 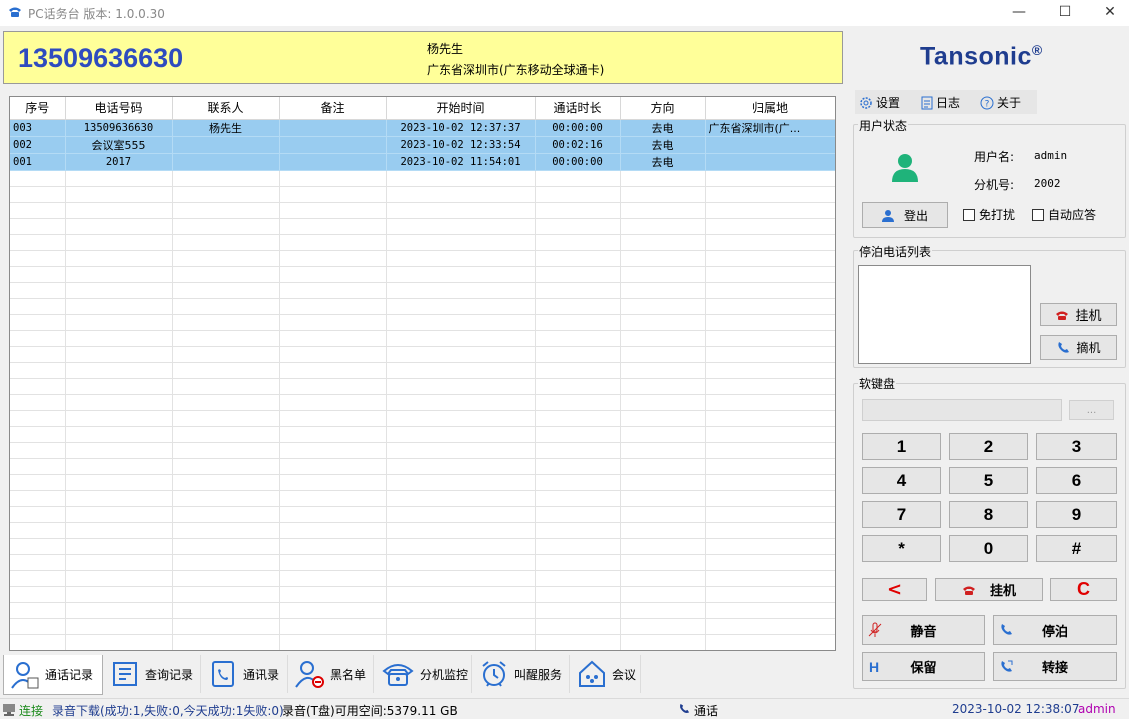 What do you see at coordinates (901, 548) in the screenshot?
I see `key-star: *` at bounding box center [901, 548].